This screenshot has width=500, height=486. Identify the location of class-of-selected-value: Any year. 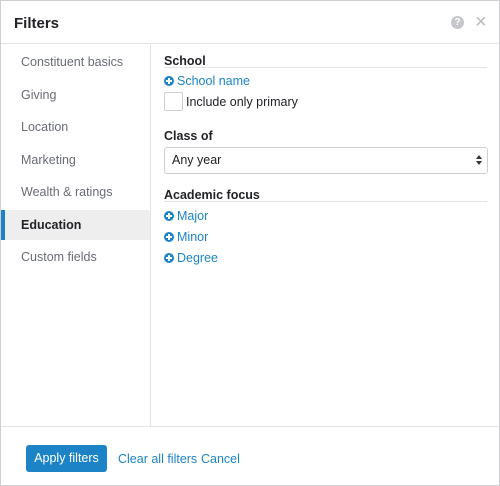
(197, 160).